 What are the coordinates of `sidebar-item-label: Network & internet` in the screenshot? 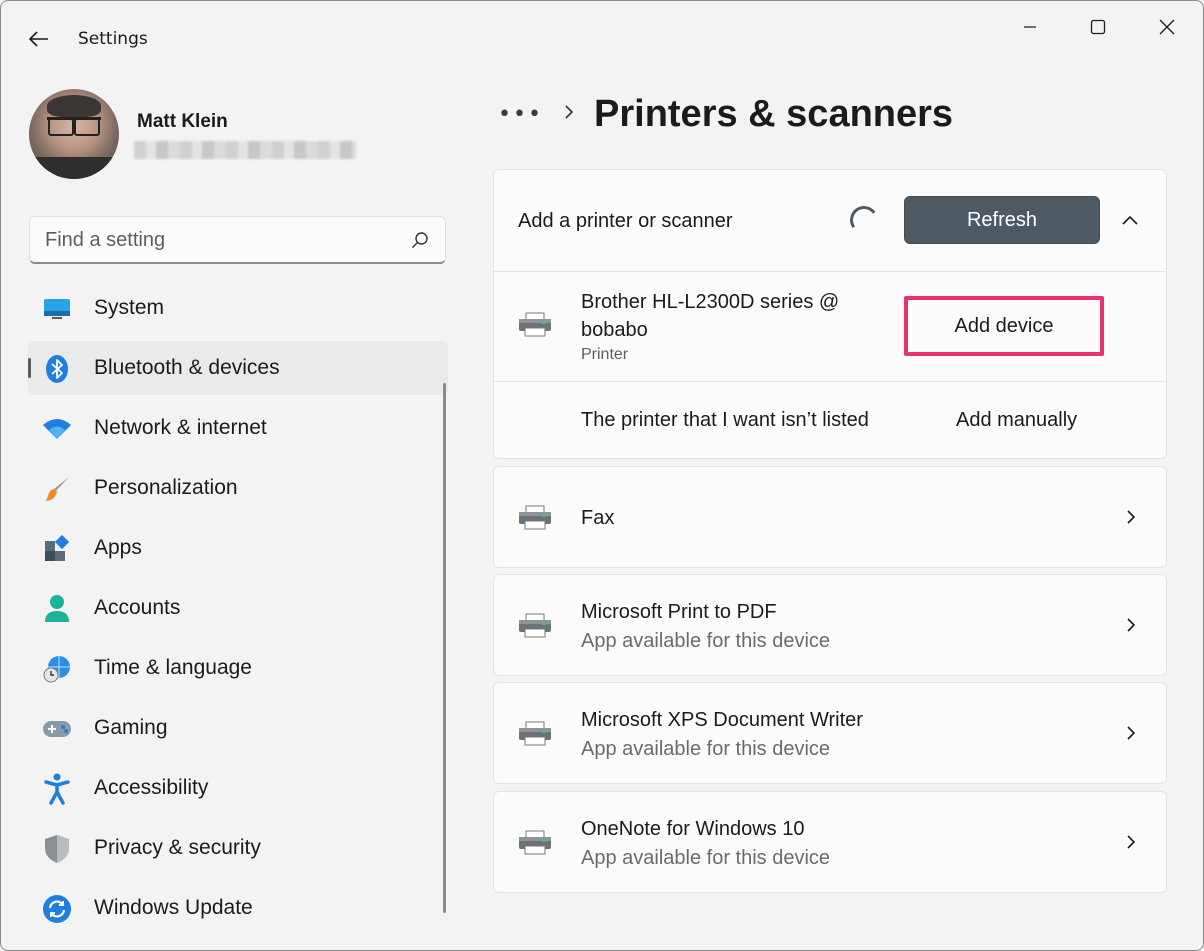 It's located at (180, 427).